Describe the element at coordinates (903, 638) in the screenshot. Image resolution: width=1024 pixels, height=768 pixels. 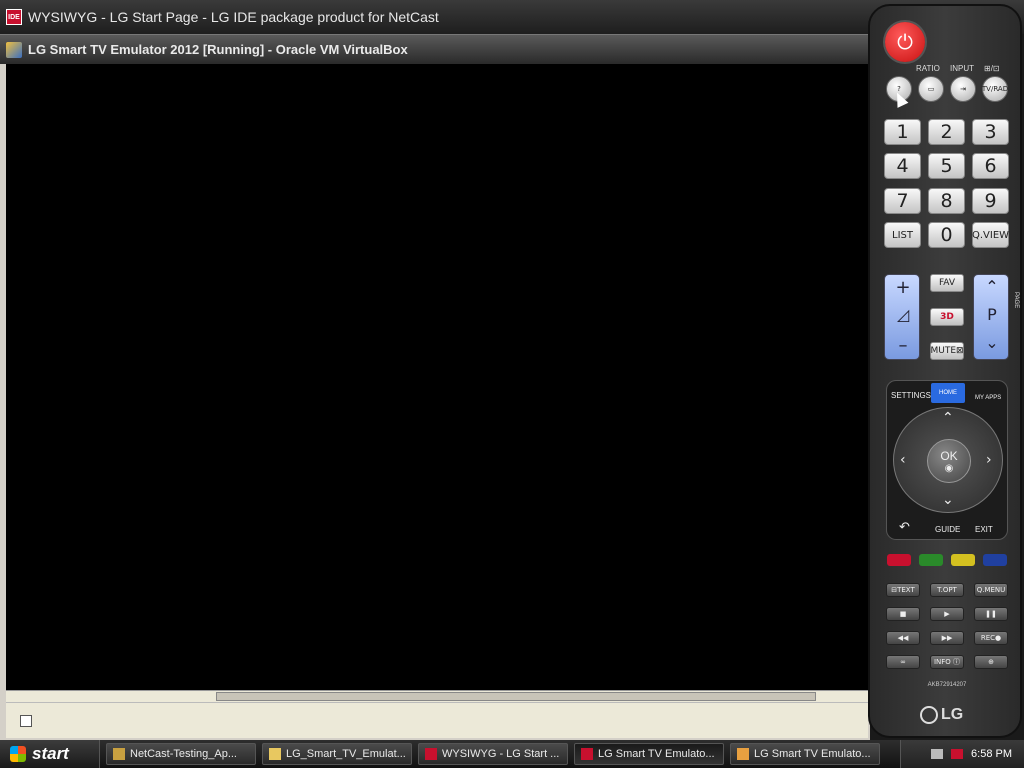
I see `rewind-button: ◀◀` at that location.